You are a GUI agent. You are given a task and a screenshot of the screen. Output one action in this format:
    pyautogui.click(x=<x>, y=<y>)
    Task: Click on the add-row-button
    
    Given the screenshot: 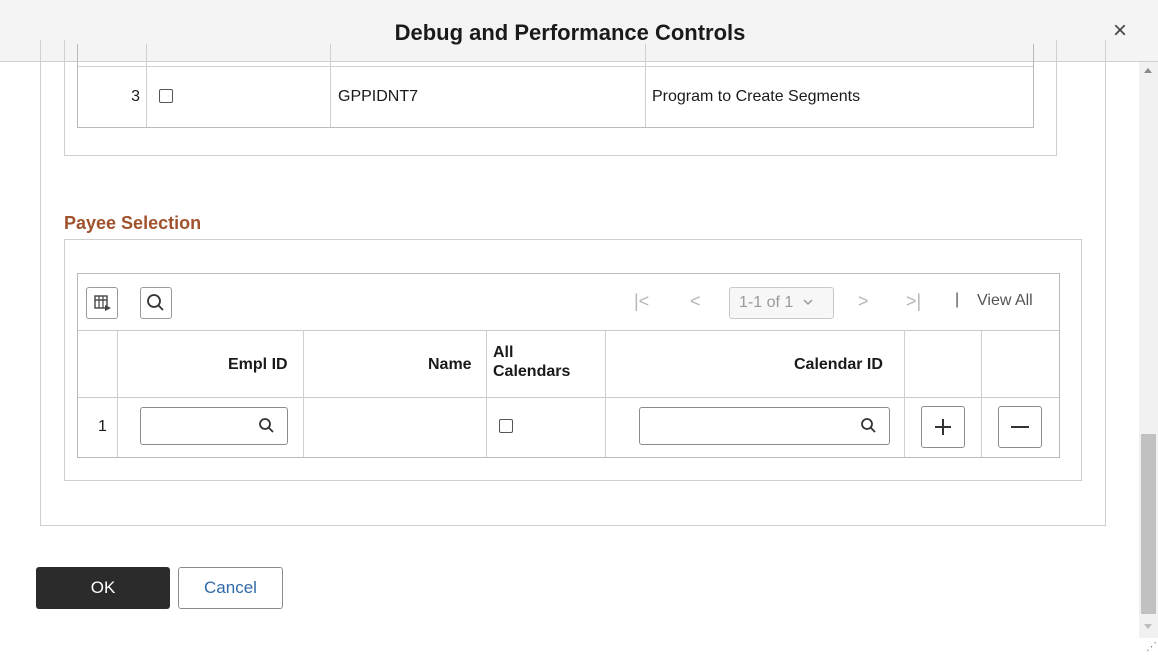 What is the action you would take?
    pyautogui.click(x=943, y=427)
    